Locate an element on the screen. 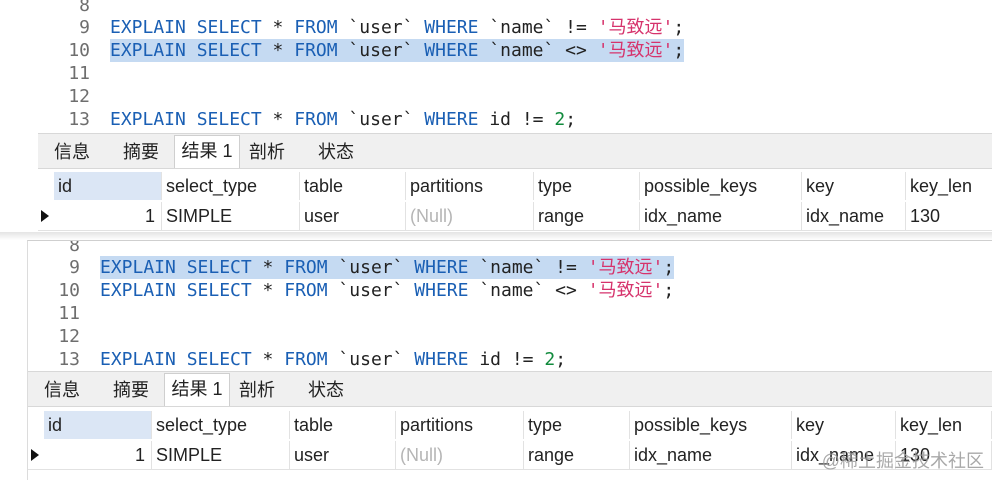  line-number: 13 is located at coordinates (69, 359).